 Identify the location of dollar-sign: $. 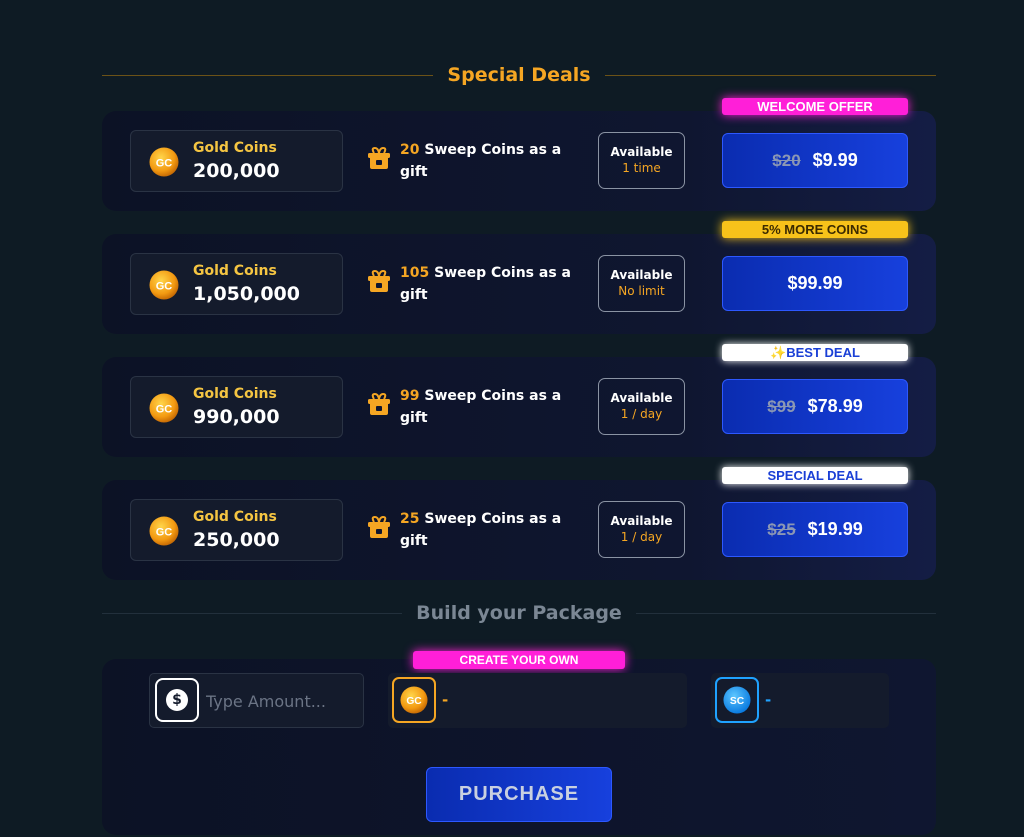
(177, 700).